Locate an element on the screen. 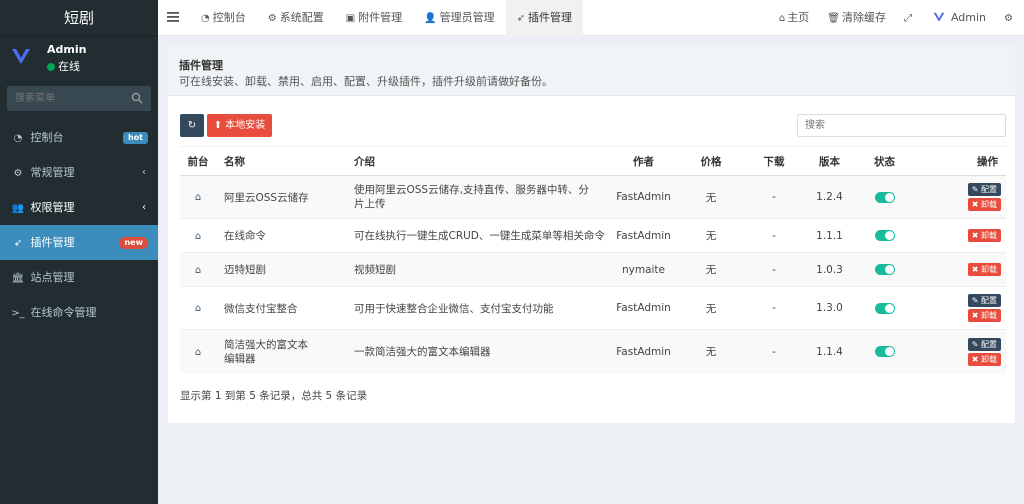 The width and height of the screenshot is (1024, 504). actions-cell: ✎ 配置 ✖ 卸载 is located at coordinates (960, 308).